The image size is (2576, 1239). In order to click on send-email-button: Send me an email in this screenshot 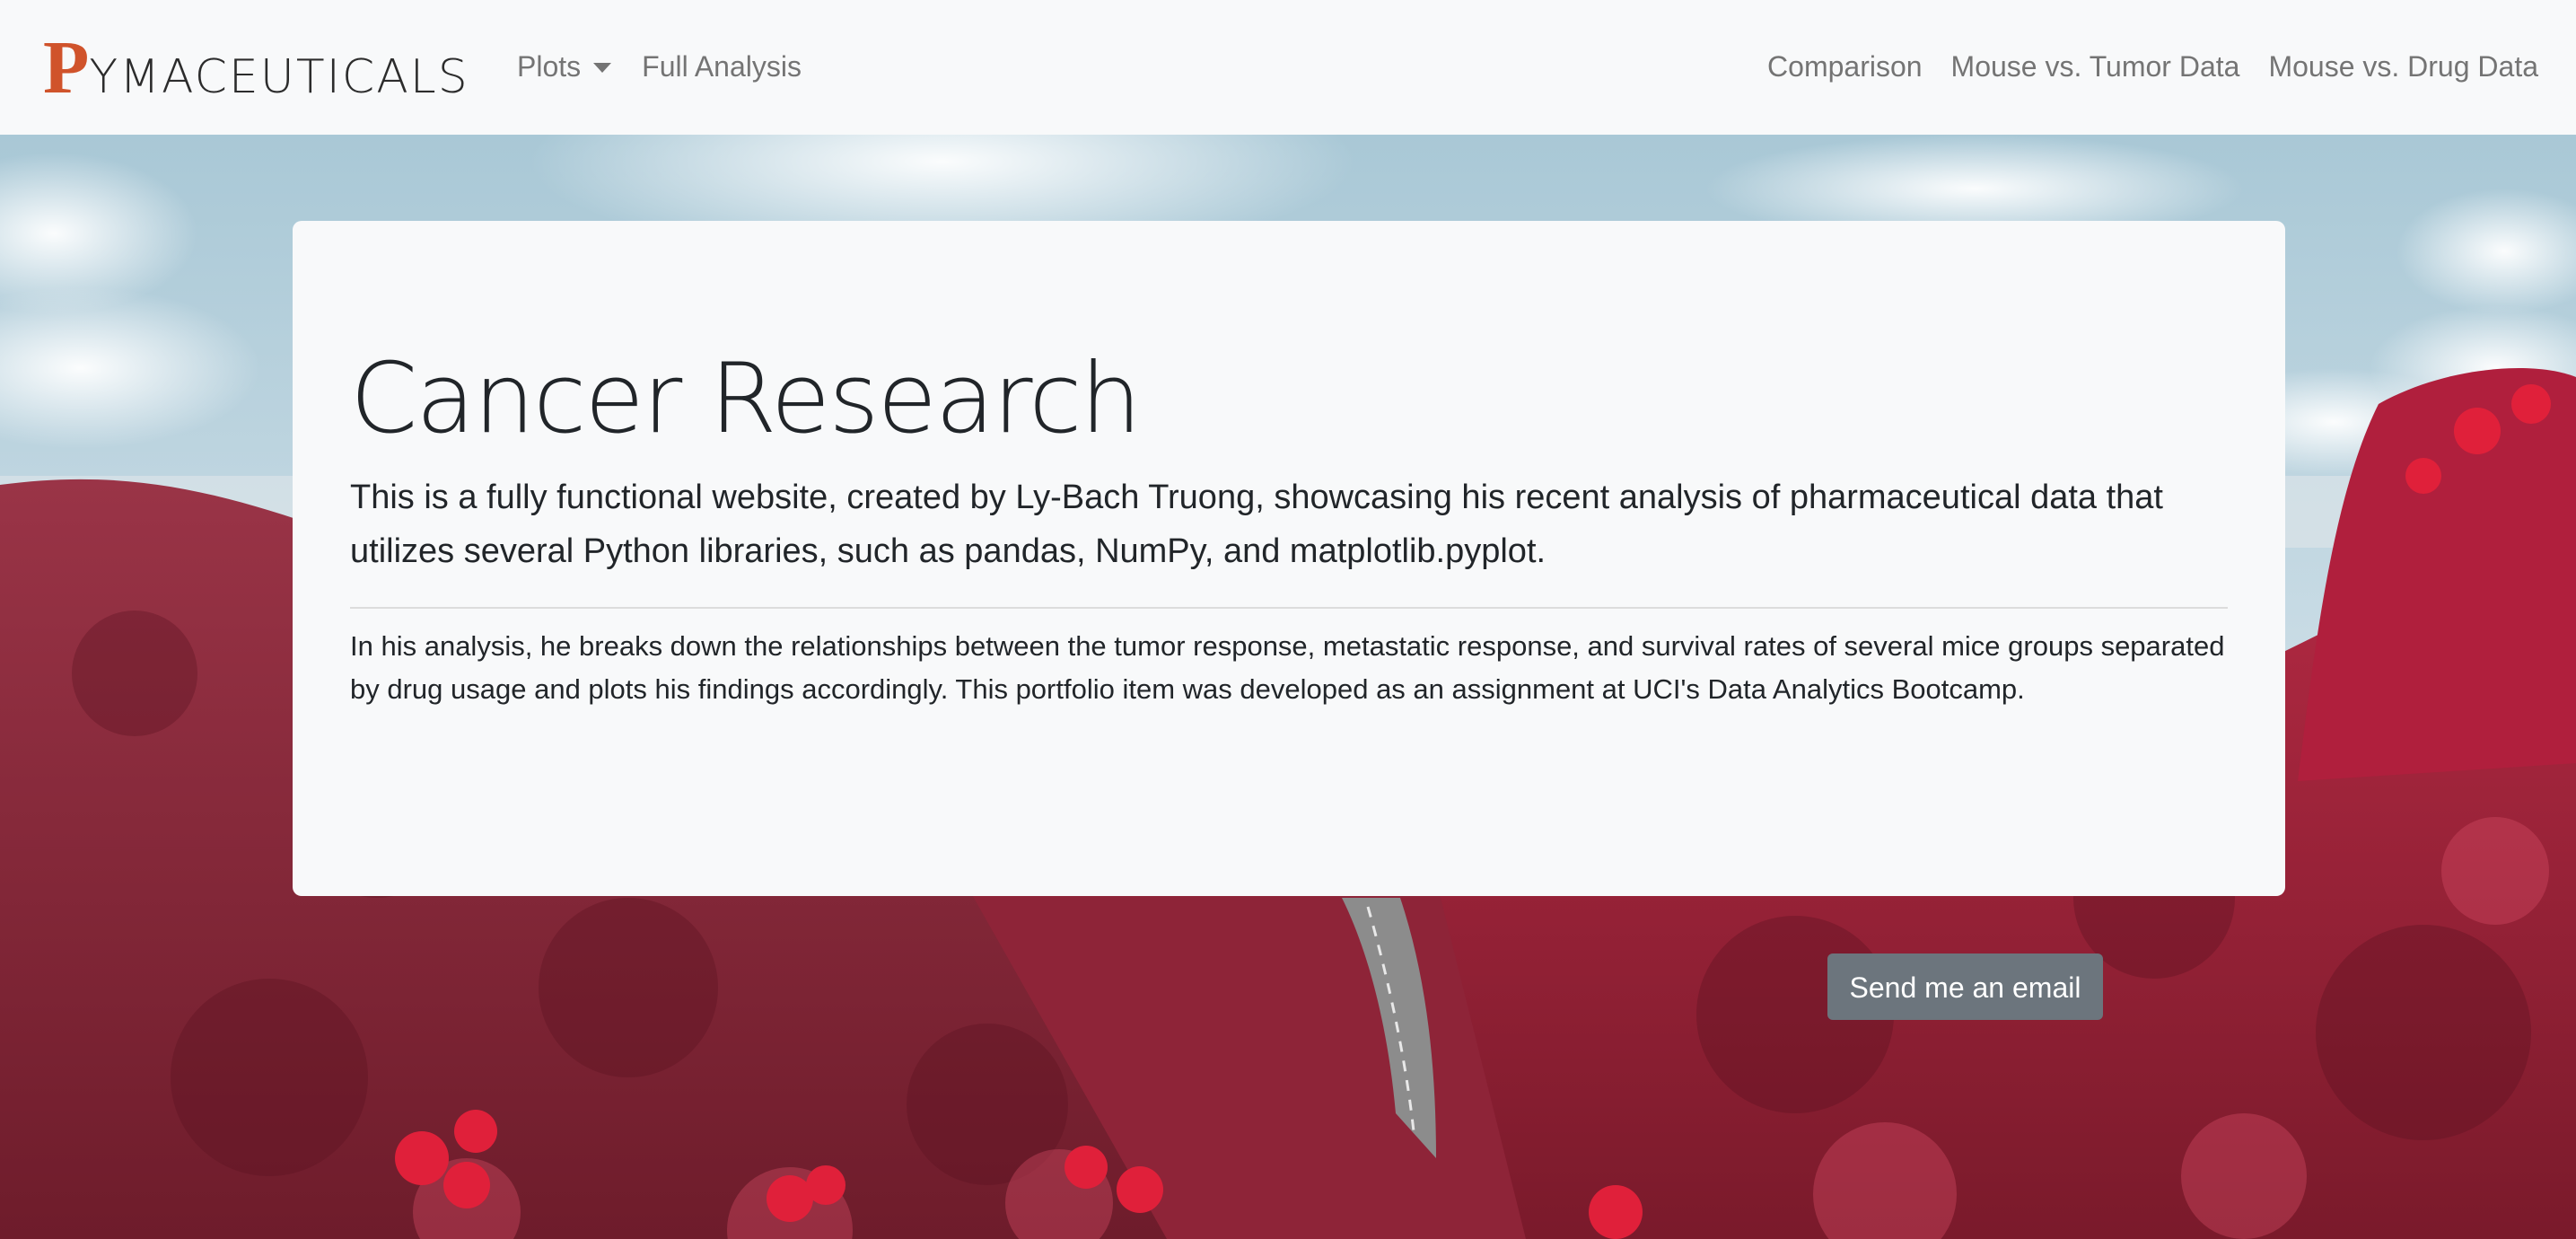, I will do `click(1965, 987)`.